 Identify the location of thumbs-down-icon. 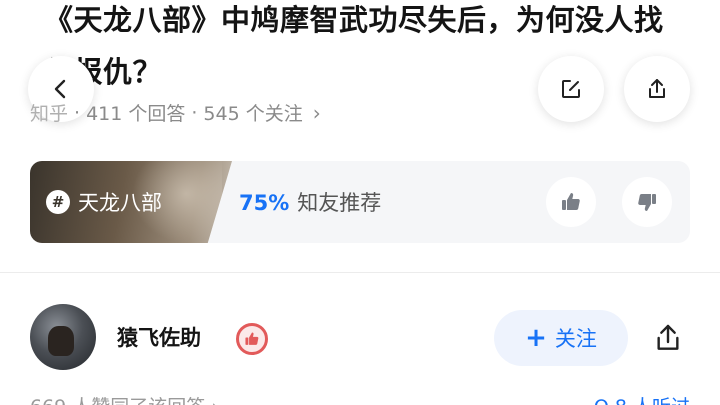
(647, 202).